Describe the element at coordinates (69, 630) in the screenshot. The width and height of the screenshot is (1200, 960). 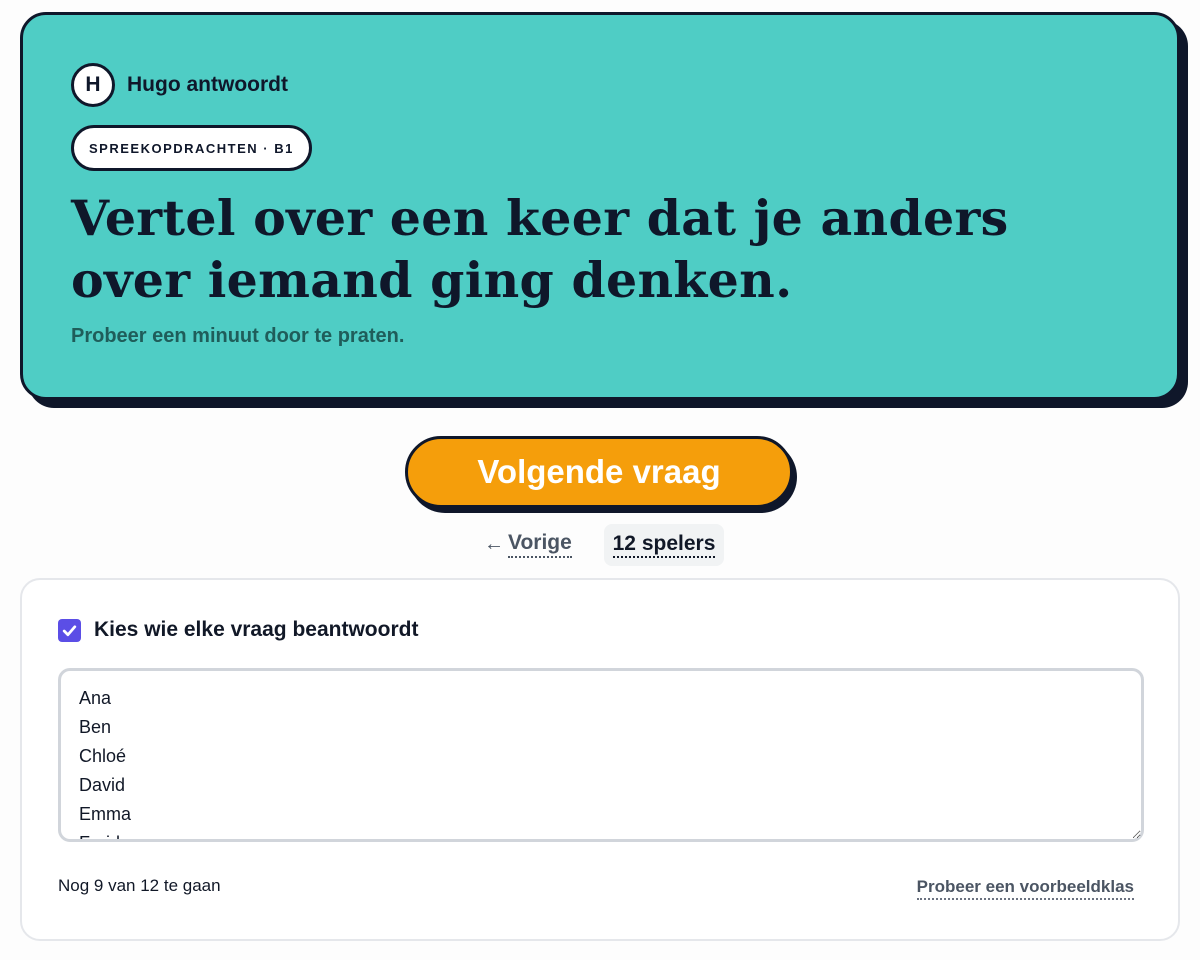
I see `checkbox-checked-icon` at that location.